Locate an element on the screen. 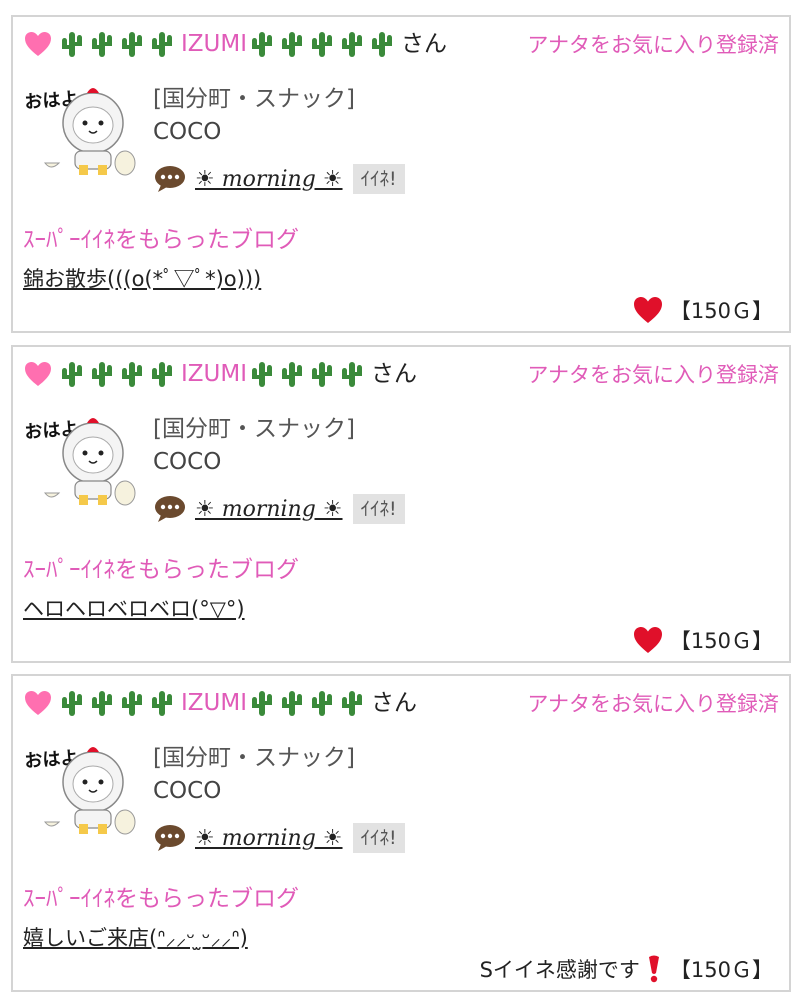  blog-title-link: 嬉しいご来店(ᐢ⸝⸝ᵕ ̫ᵕ⸝⸝ᐢ) is located at coordinates (135, 937).